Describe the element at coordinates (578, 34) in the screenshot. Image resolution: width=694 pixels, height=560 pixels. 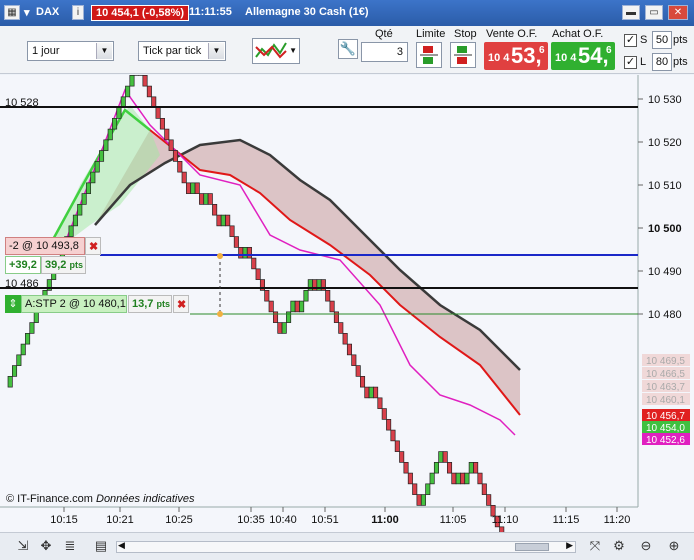
I see `buy-label: Achat O.F.` at that location.